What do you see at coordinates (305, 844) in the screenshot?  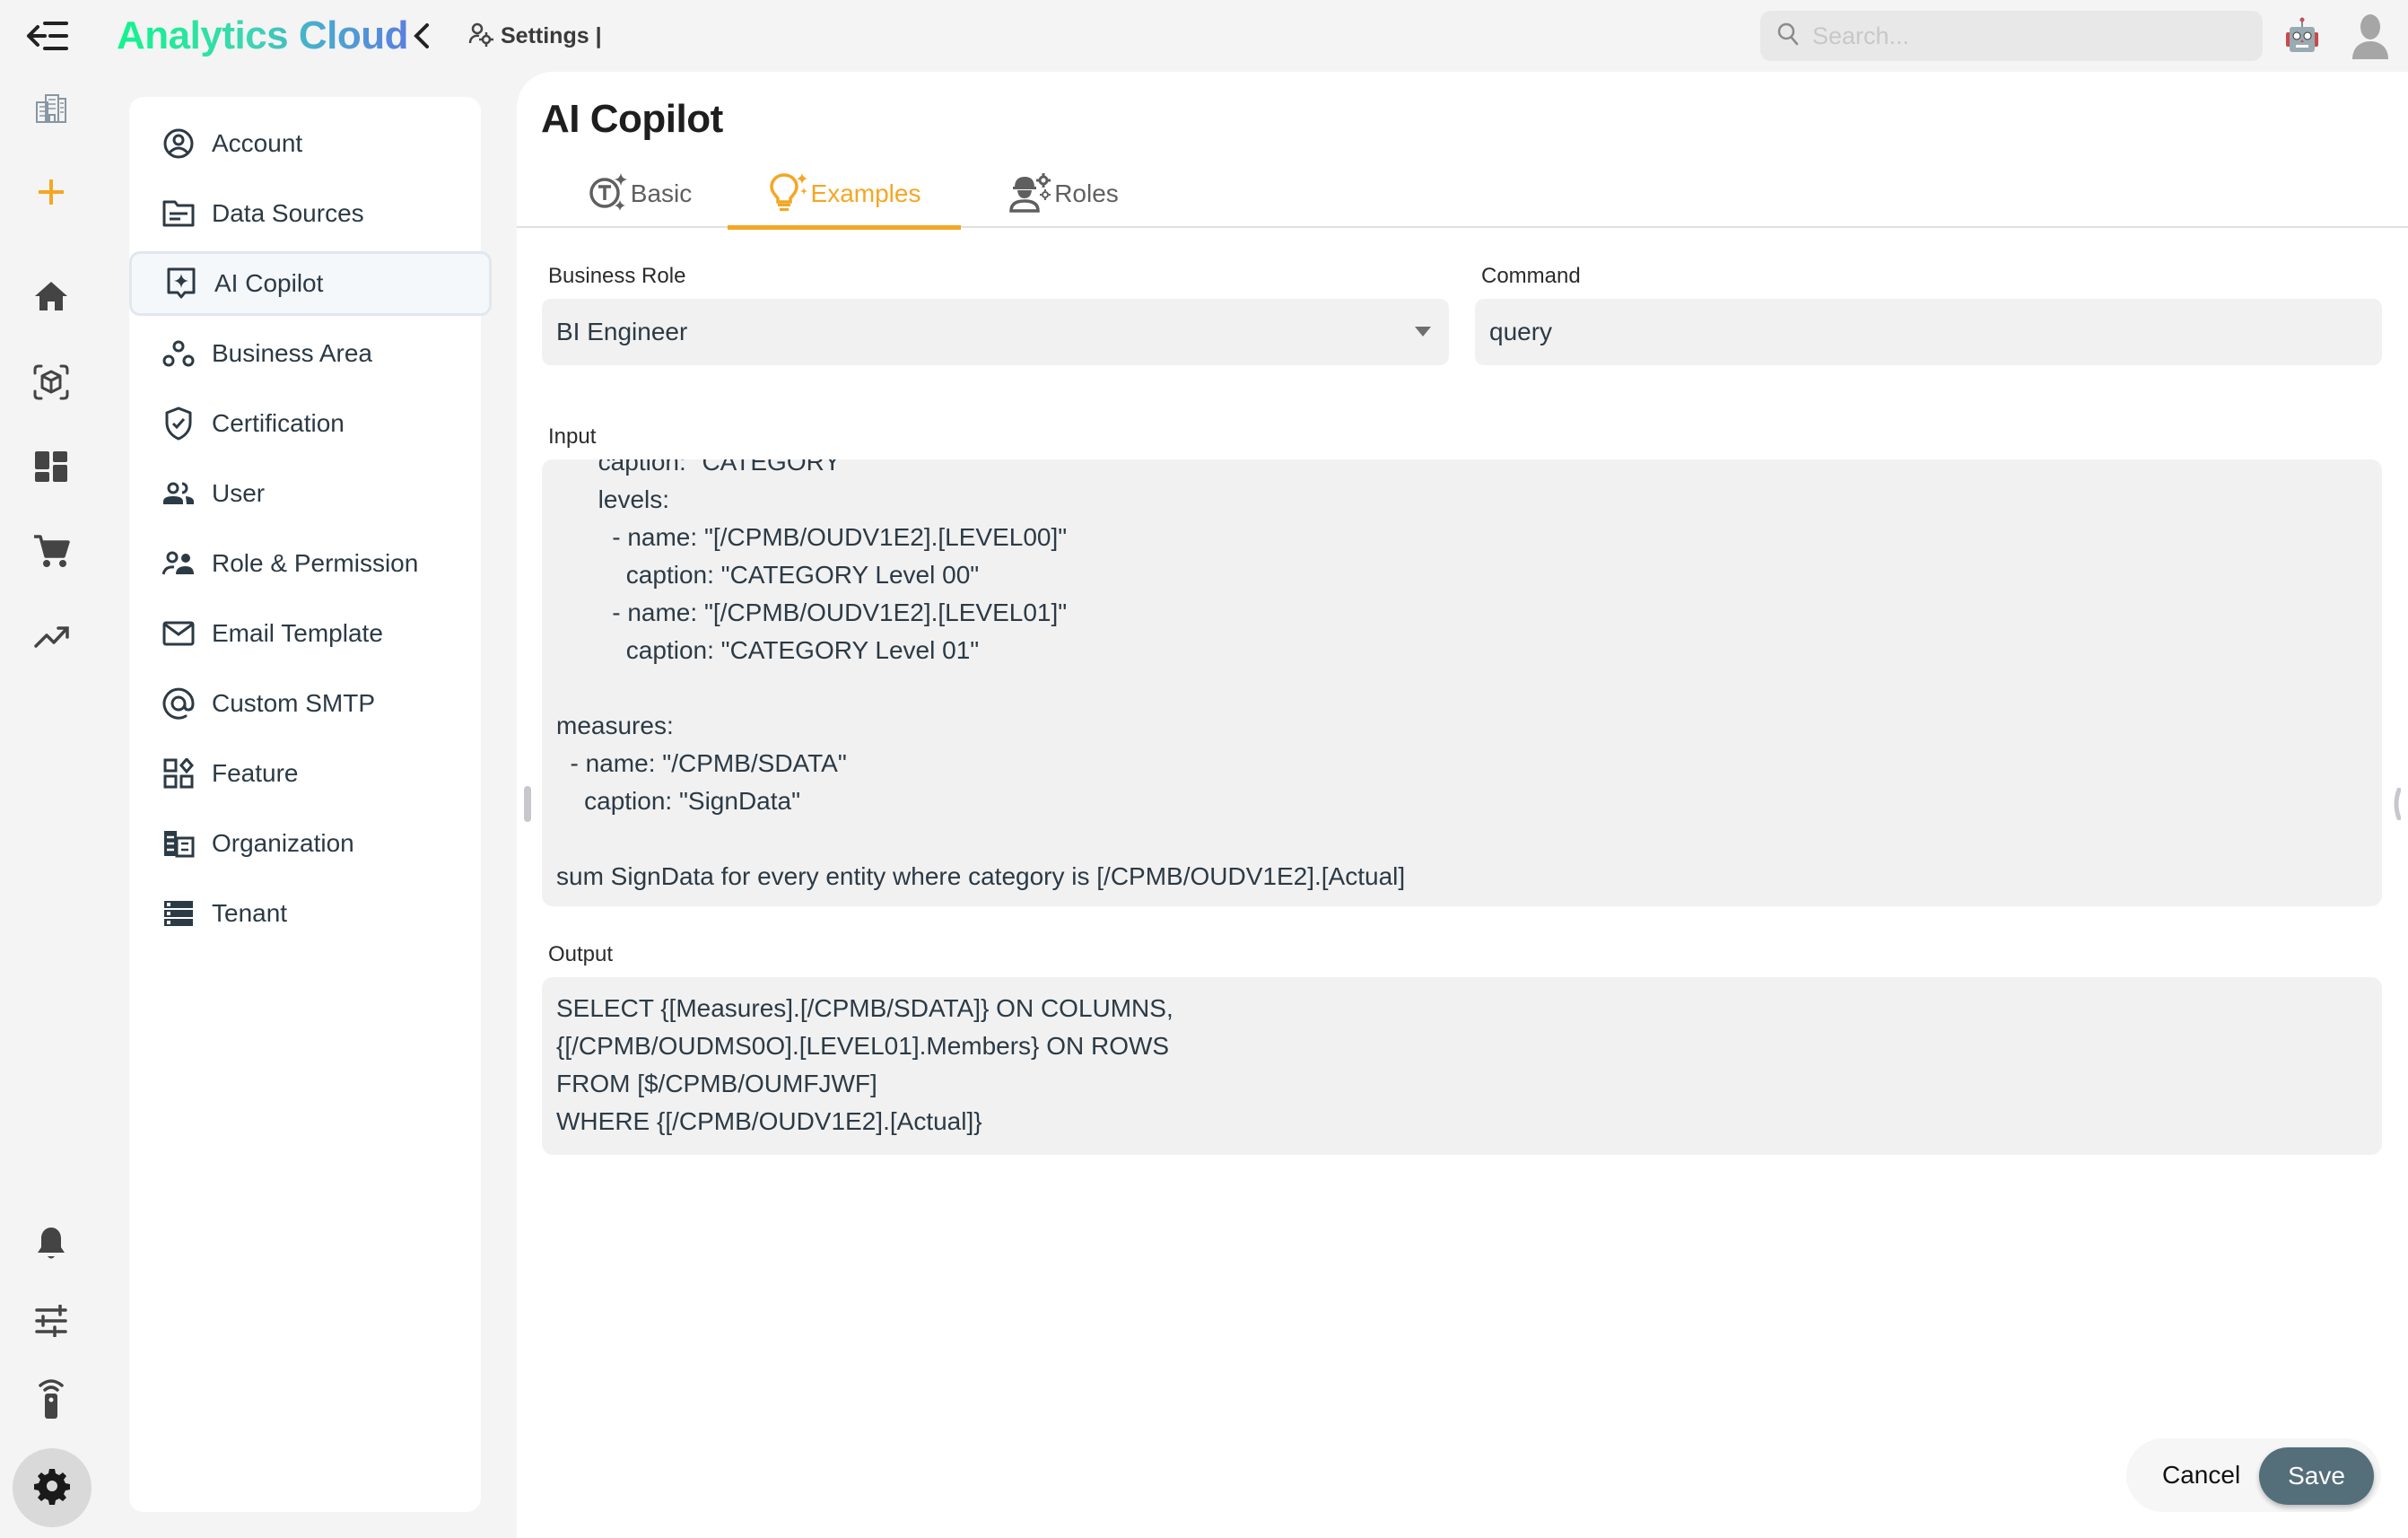 I see `sidebar-item-organization: Organization` at bounding box center [305, 844].